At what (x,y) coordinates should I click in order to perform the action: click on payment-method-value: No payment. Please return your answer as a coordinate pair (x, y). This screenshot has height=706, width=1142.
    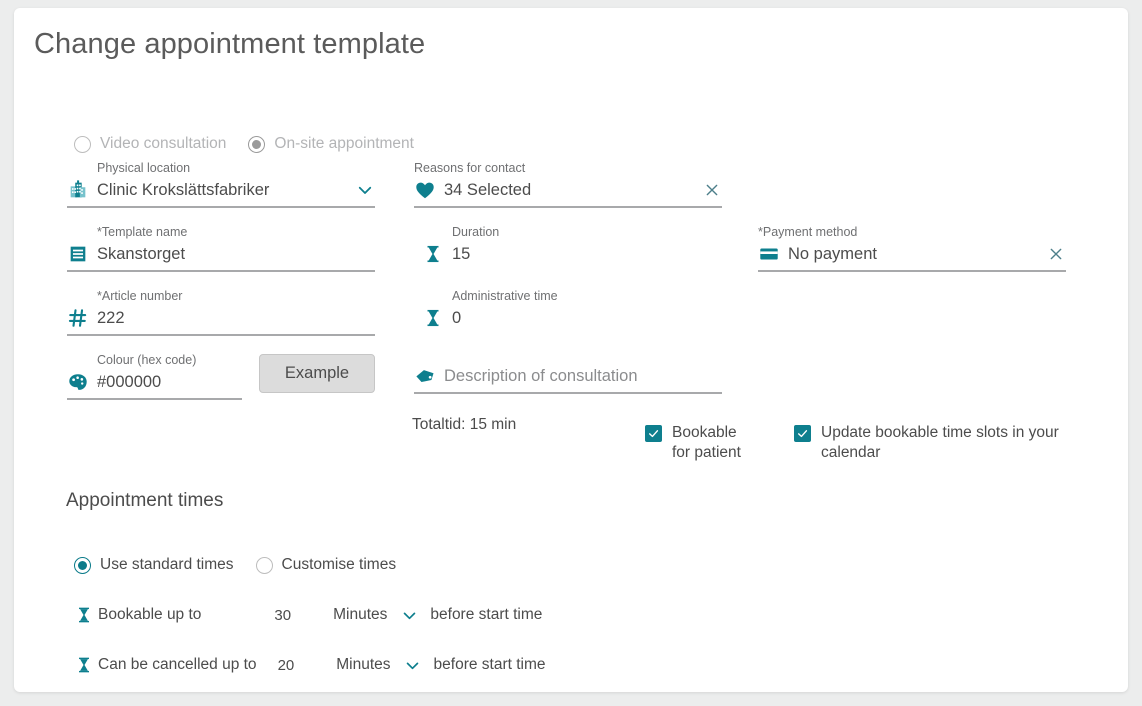
    Looking at the image, I should click on (832, 253).